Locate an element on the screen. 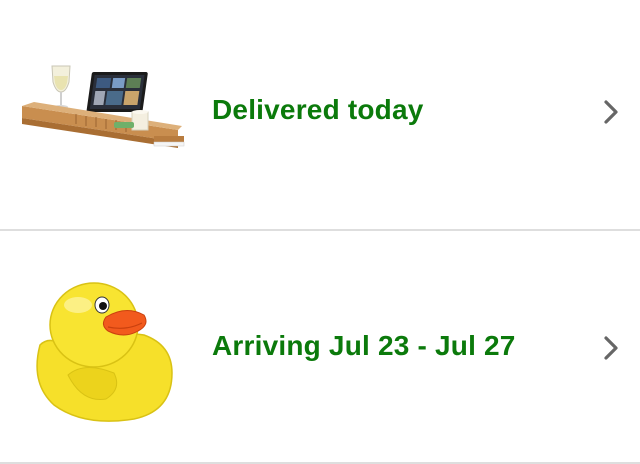 The height and width of the screenshot is (464, 640). order-status: Delivered today is located at coordinates (318, 109).